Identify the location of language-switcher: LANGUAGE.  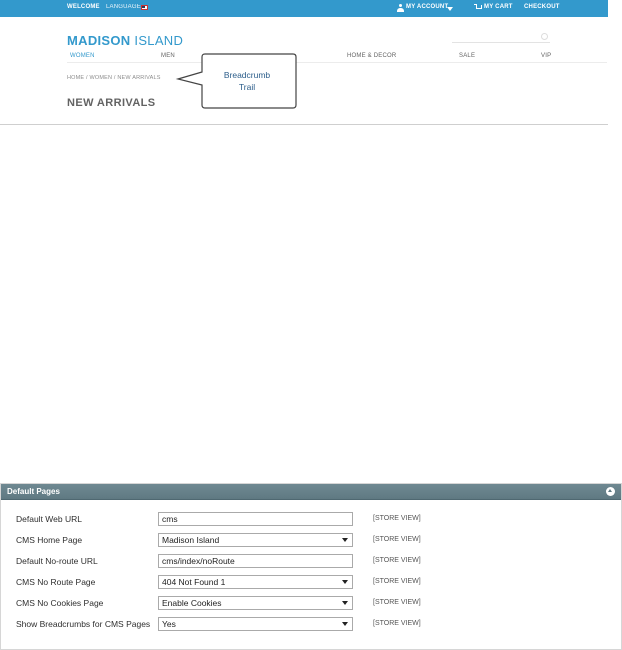
(123, 7).